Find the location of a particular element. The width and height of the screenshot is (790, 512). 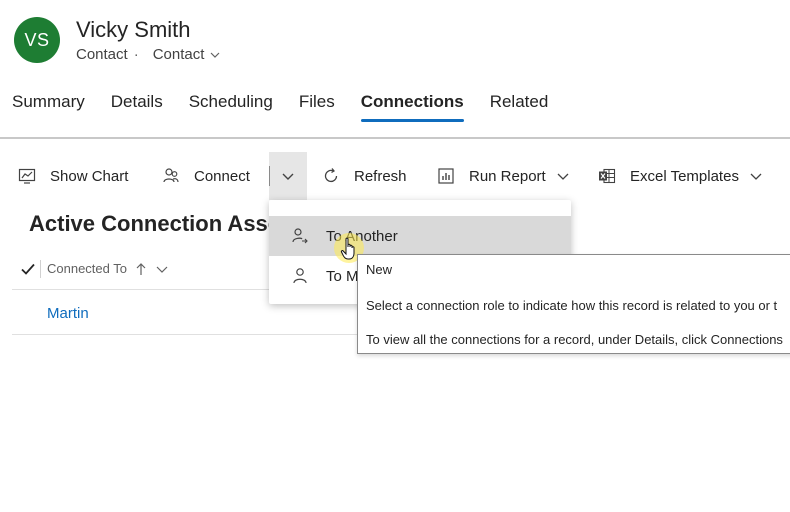

tab-files: Files is located at coordinates (317, 105).